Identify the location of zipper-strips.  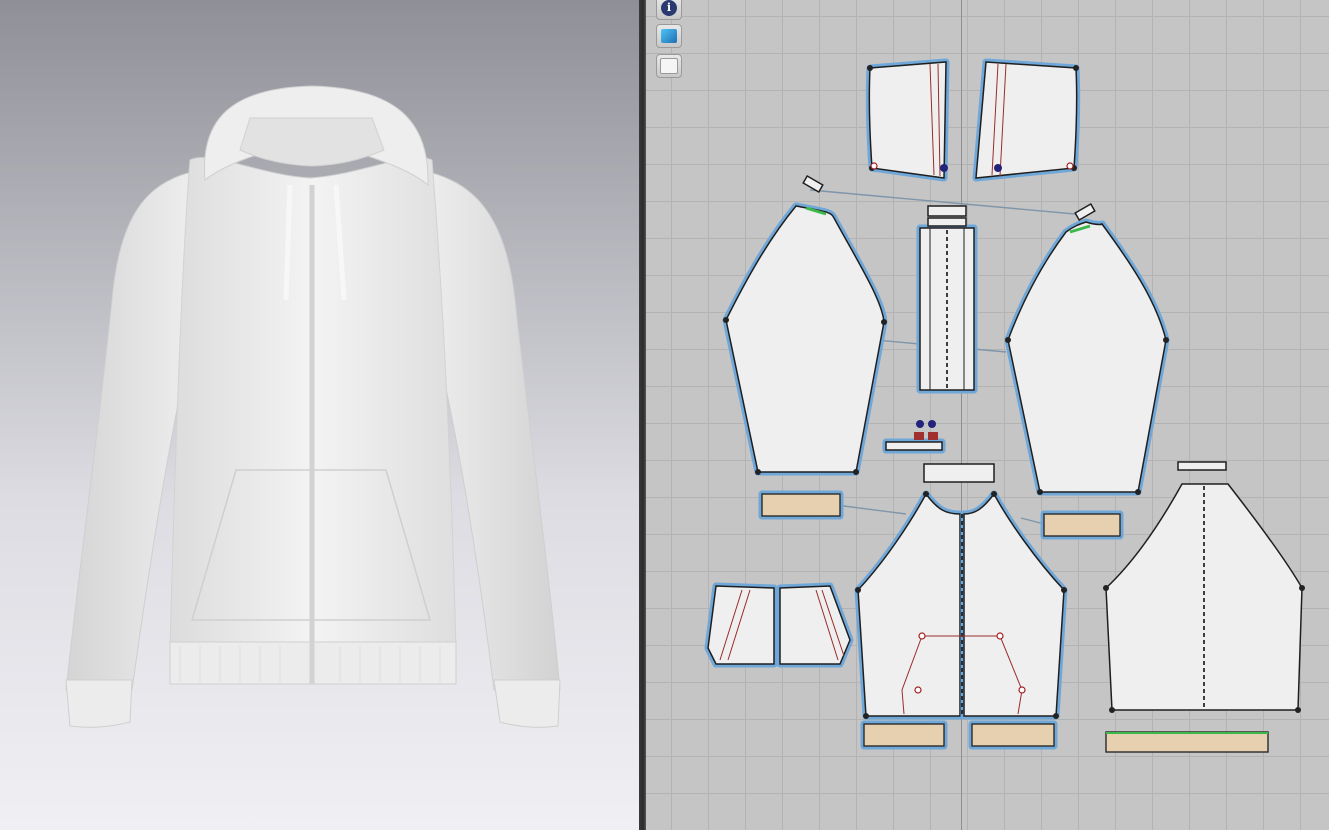
(947, 299).